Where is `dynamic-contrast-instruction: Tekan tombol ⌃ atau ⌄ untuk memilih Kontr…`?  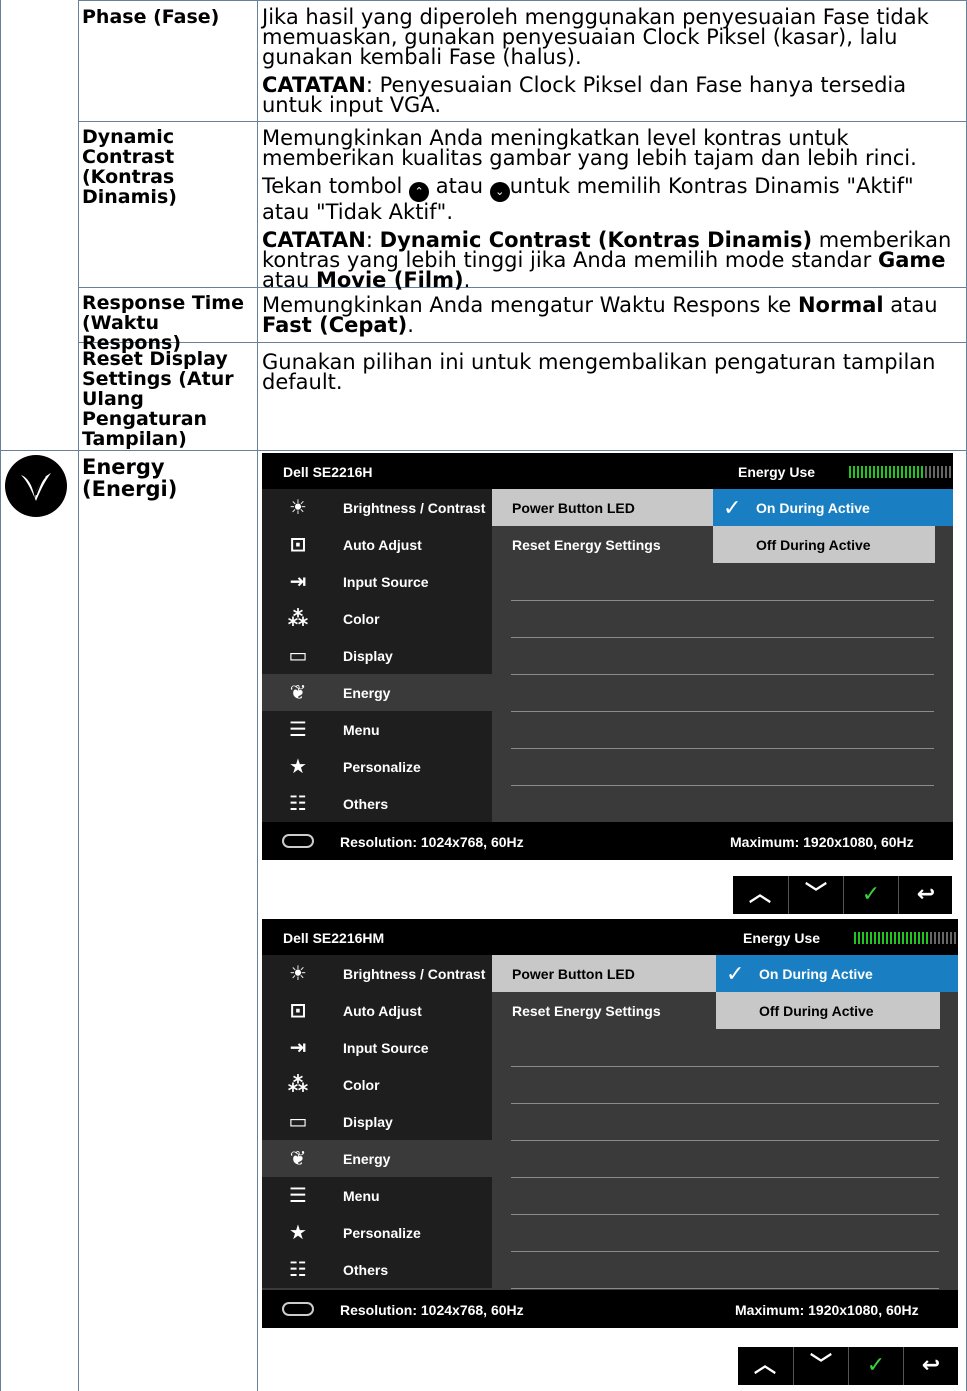 dynamic-contrast-instruction: Tekan tombol ⌃ atau ⌄ untuk memilih Kontr… is located at coordinates (588, 199).